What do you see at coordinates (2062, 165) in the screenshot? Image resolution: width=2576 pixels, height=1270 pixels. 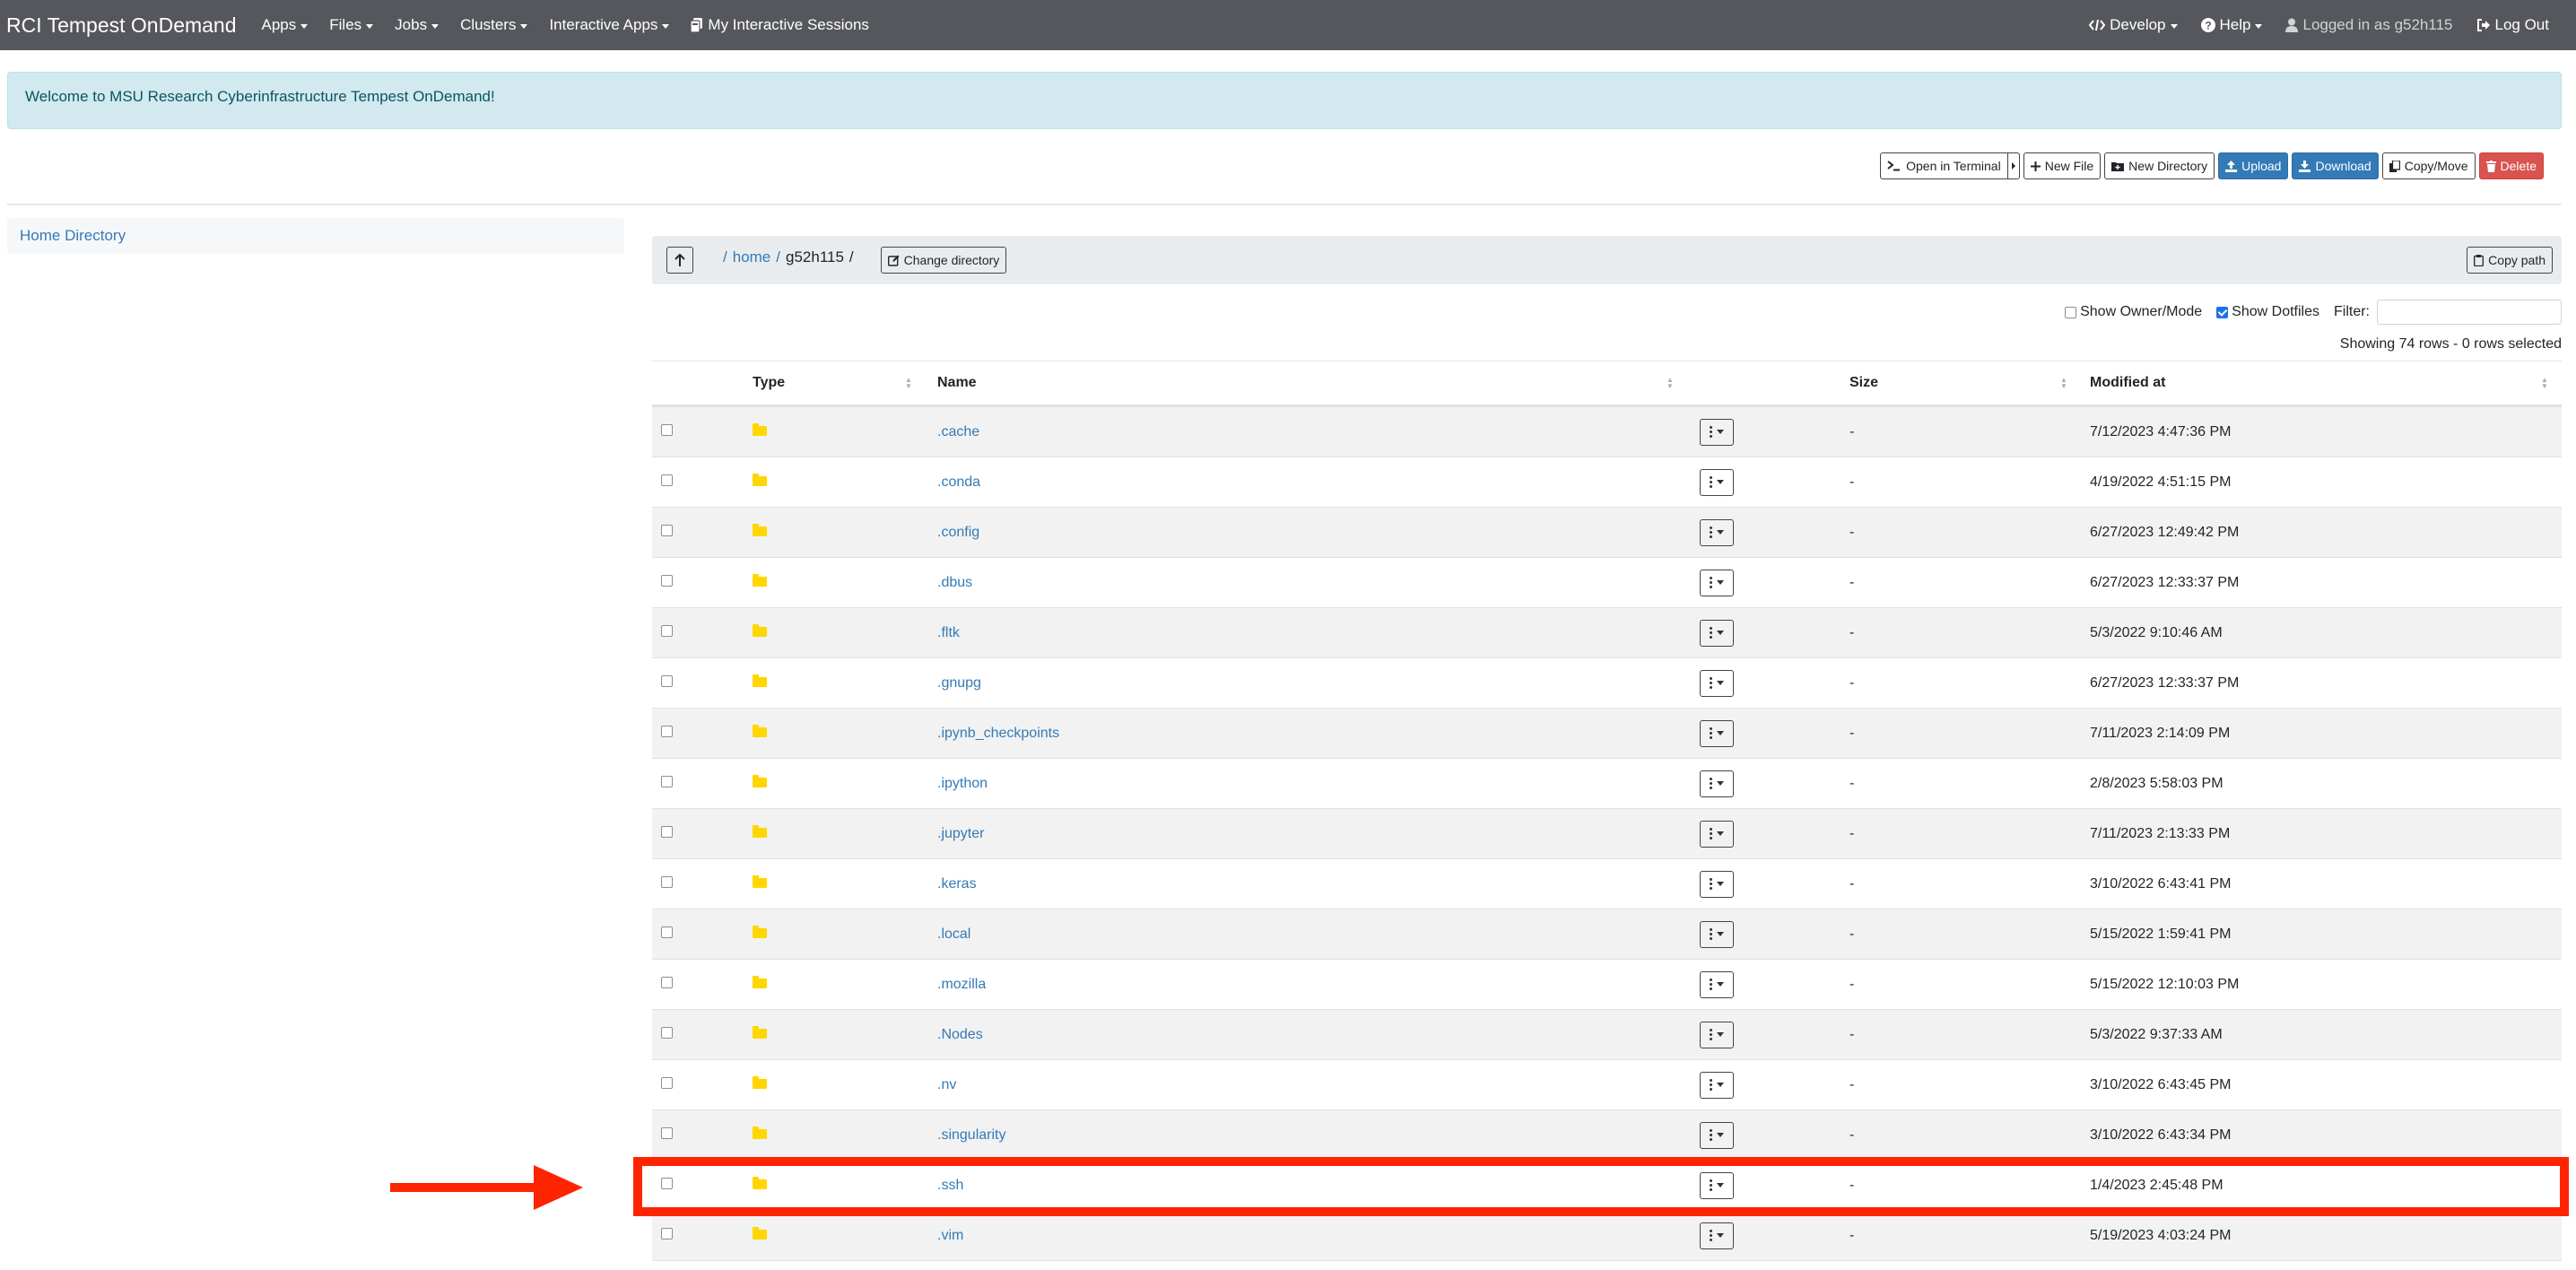 I see `new-file-button: New File` at bounding box center [2062, 165].